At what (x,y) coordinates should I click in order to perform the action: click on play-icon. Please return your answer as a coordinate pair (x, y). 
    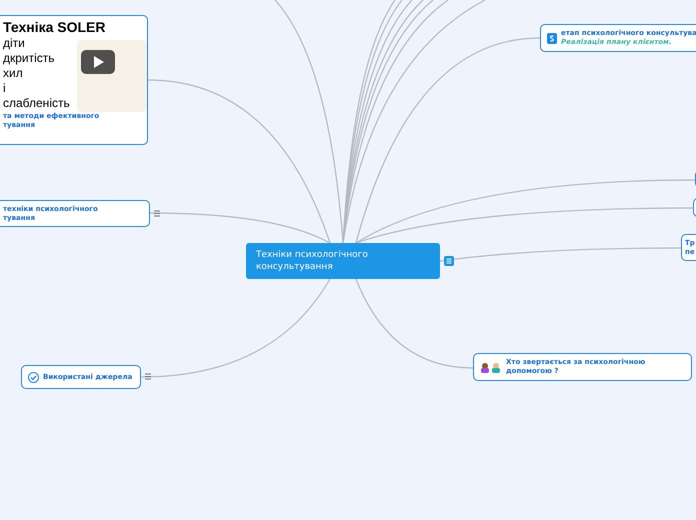
    Looking at the image, I should click on (98, 62).